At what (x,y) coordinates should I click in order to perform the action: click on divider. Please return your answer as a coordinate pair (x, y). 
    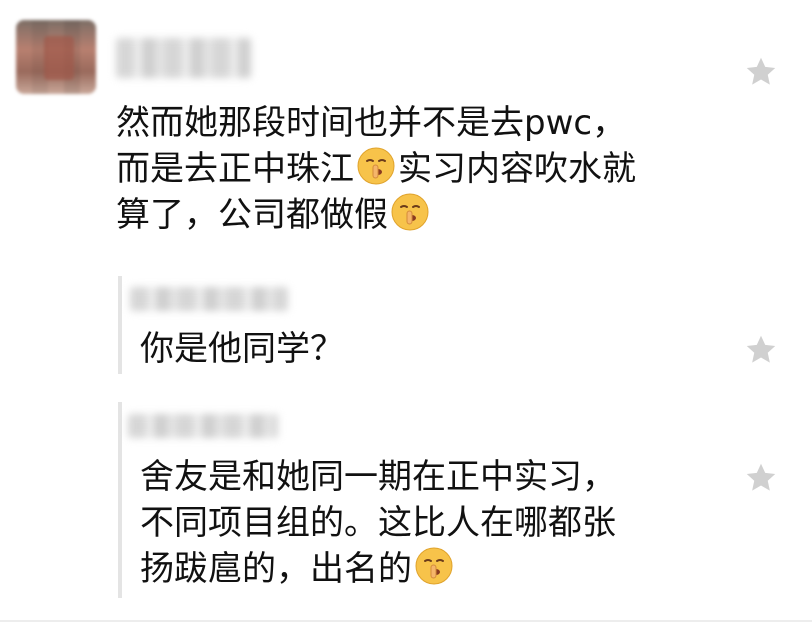
    Looking at the image, I should click on (406, 621).